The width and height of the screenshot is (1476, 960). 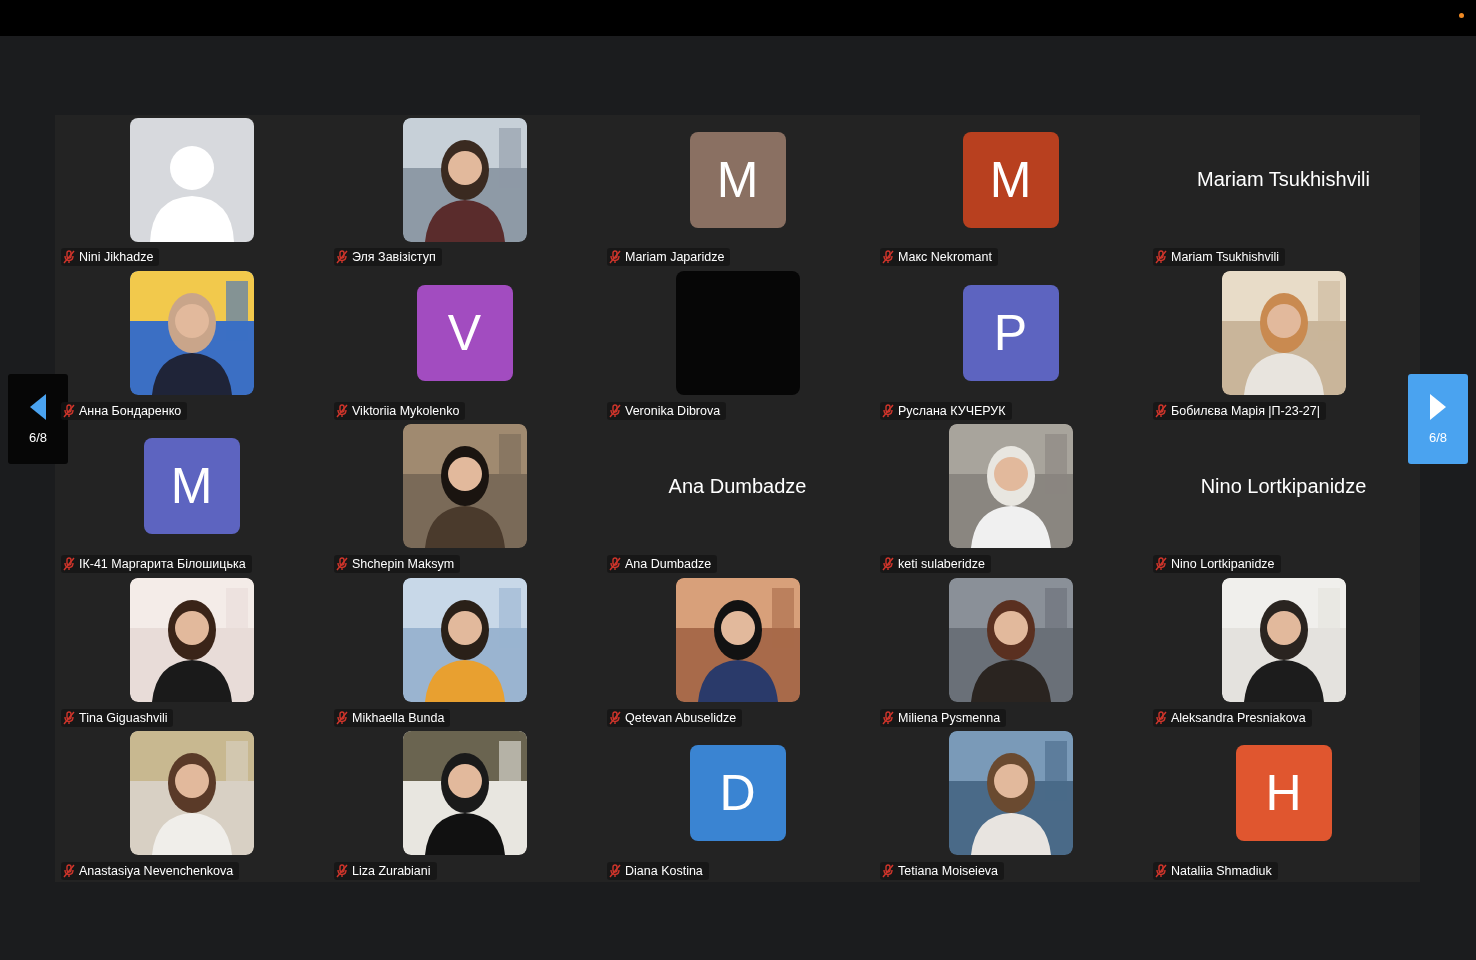 I want to click on participant-name: Aleksandra Presniakova, so click(x=1238, y=717).